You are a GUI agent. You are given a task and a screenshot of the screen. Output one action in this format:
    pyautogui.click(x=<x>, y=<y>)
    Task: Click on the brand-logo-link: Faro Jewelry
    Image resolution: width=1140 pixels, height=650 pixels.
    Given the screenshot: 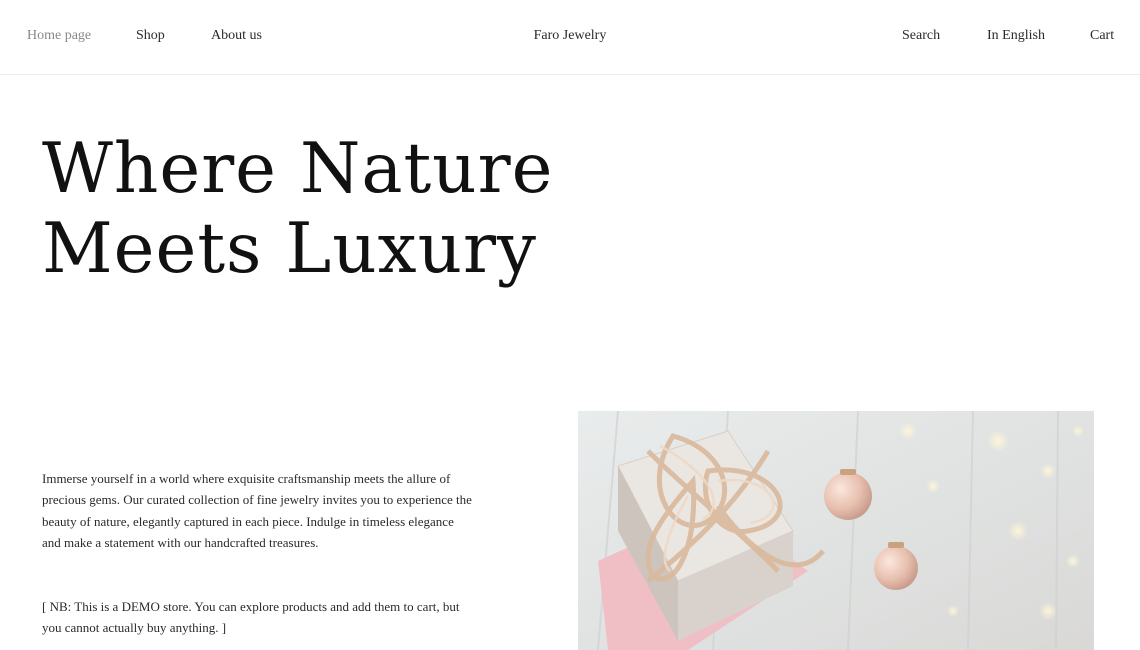 What is the action you would take?
    pyautogui.click(x=570, y=35)
    